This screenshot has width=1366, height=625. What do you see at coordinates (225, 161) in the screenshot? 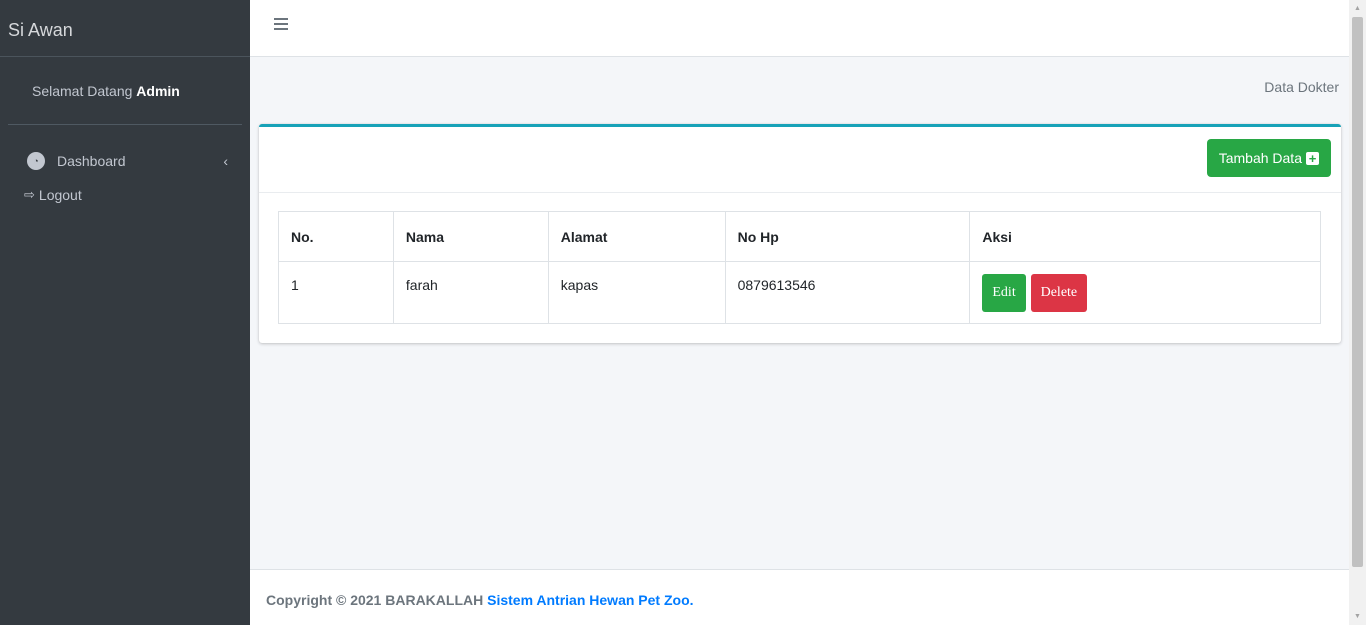
I see `chevron-left-icon: ‹` at bounding box center [225, 161].